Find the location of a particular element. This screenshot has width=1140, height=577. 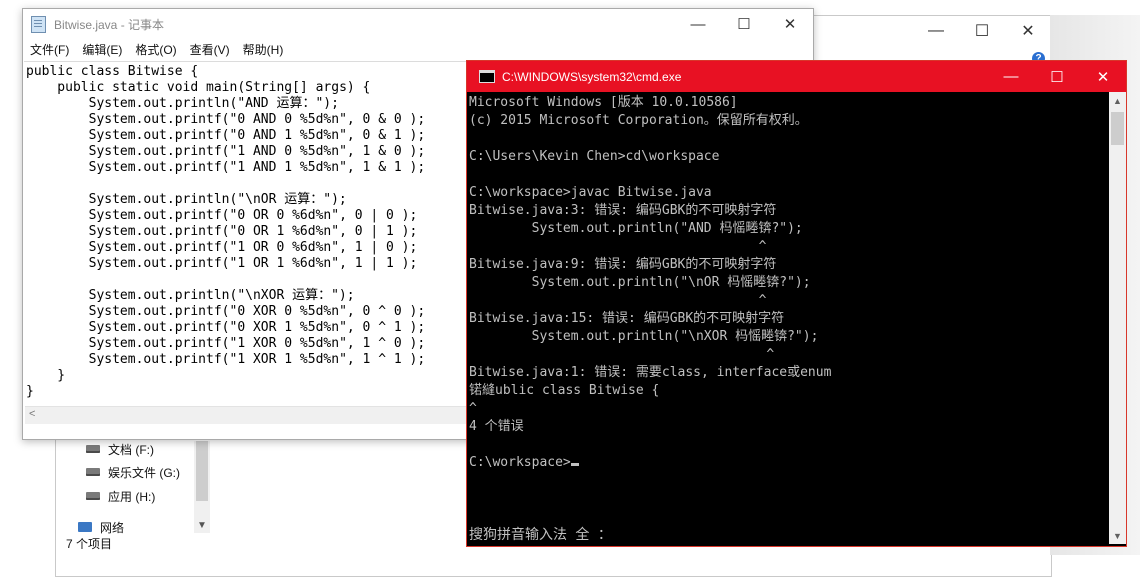

notepad-title-bar: Bitwise.java - 记事本 — ☐ ✕ is located at coordinates (418, 24).